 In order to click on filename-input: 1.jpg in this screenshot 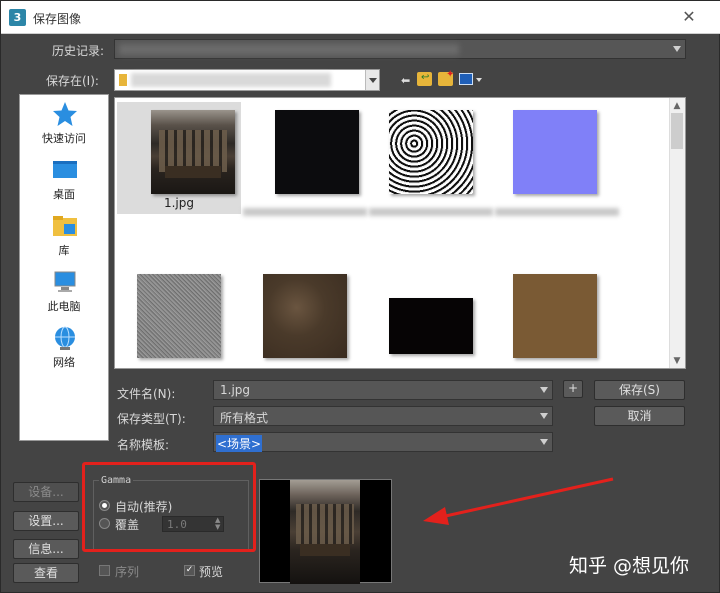, I will do `click(383, 390)`.